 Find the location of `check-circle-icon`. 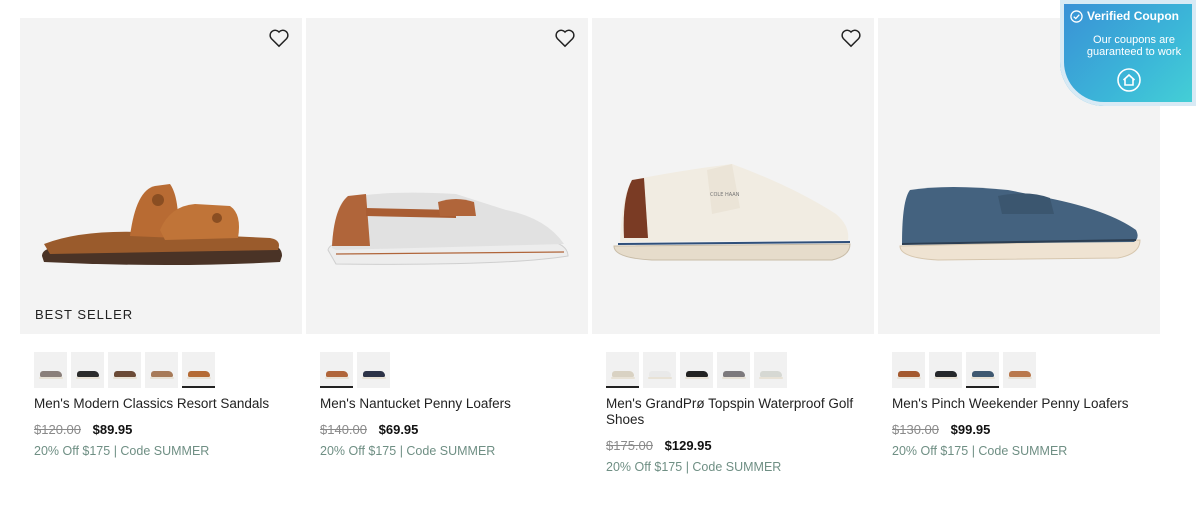

check-circle-icon is located at coordinates (1076, 16).